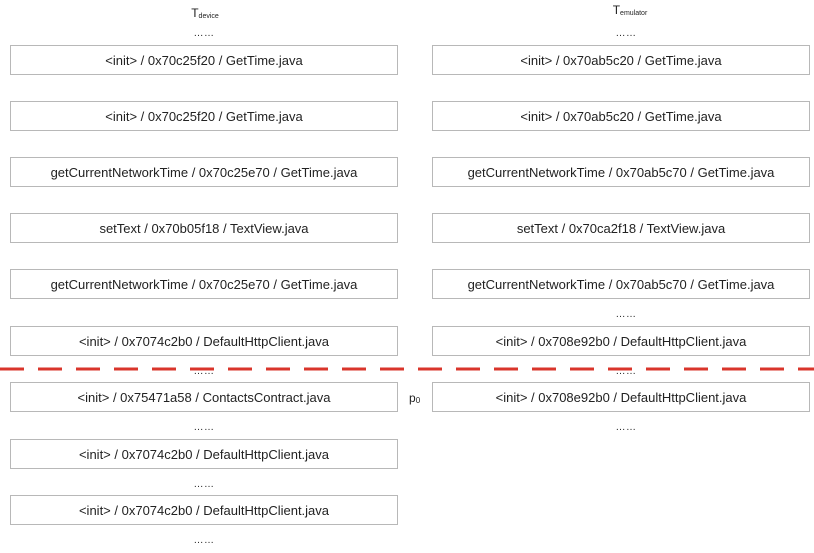 This screenshot has width=814, height=553. I want to click on divergence-dashed-line, so click(407, 369).